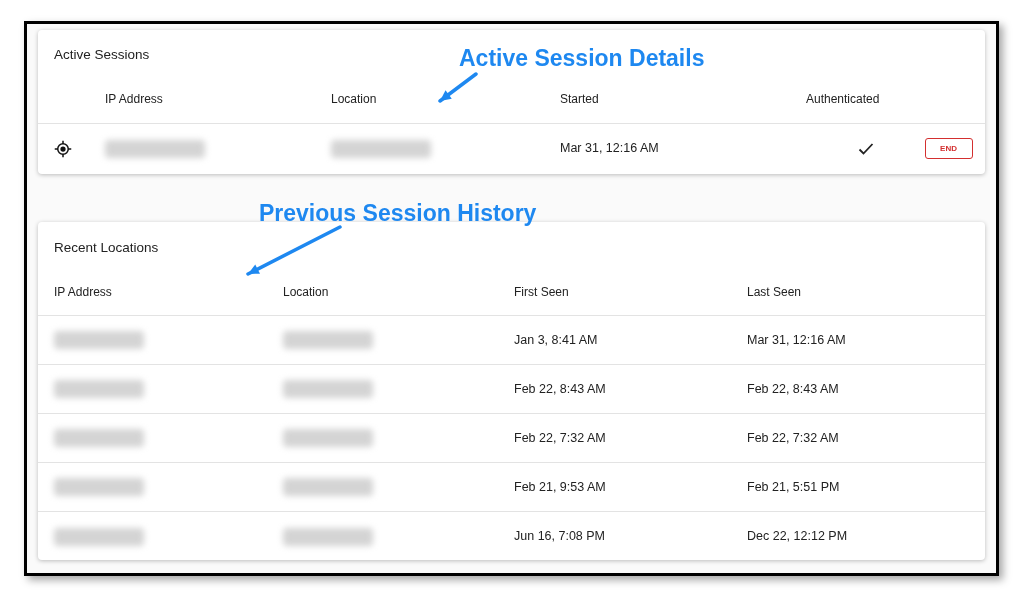 This screenshot has height=598, width=1024. I want to click on annotation-arrow, so click(458, 87).